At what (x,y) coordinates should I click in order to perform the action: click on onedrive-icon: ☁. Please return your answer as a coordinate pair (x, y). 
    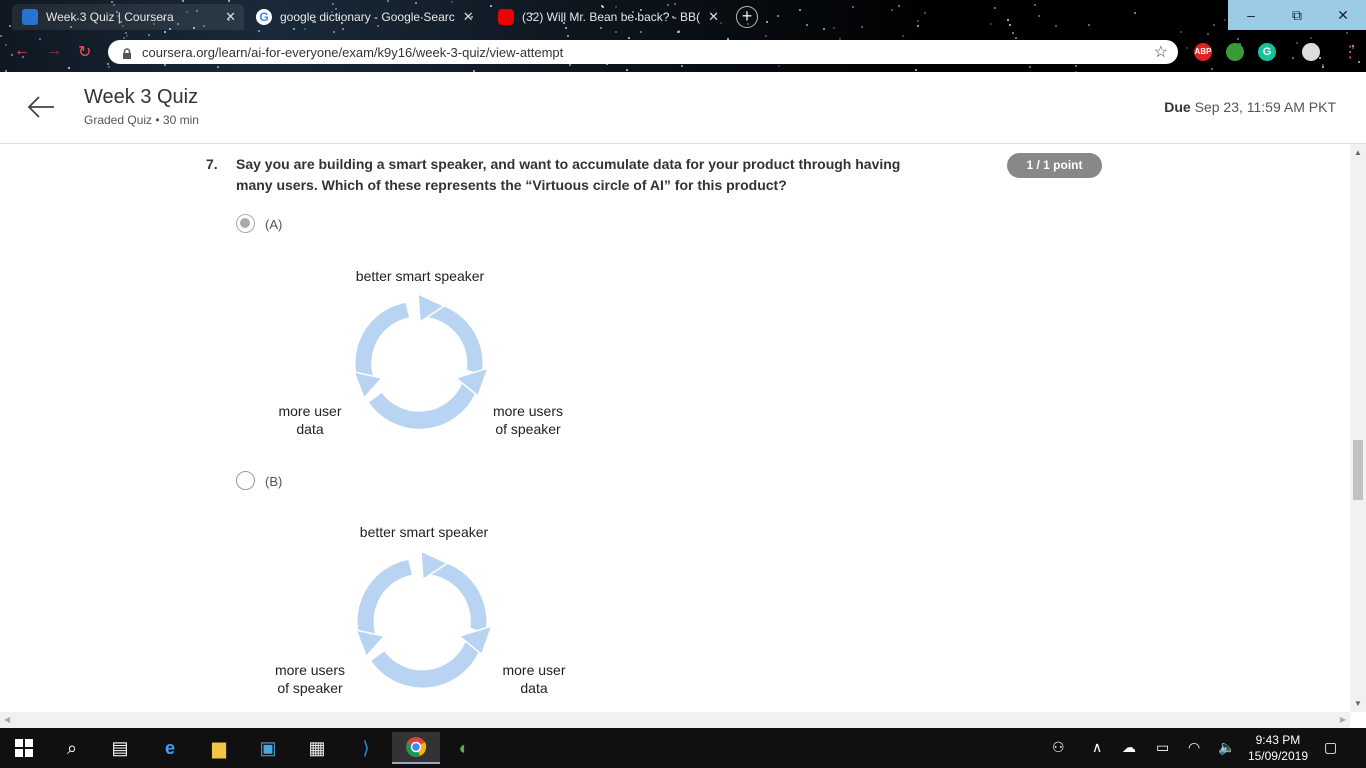
    Looking at the image, I should click on (1129, 747).